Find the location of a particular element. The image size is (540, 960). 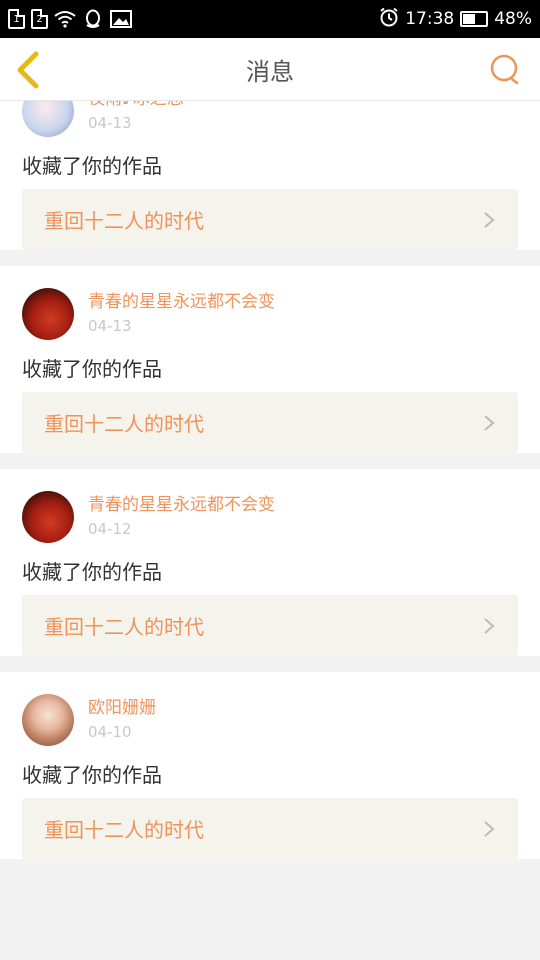

message-date: 04-10 is located at coordinates (110, 732).